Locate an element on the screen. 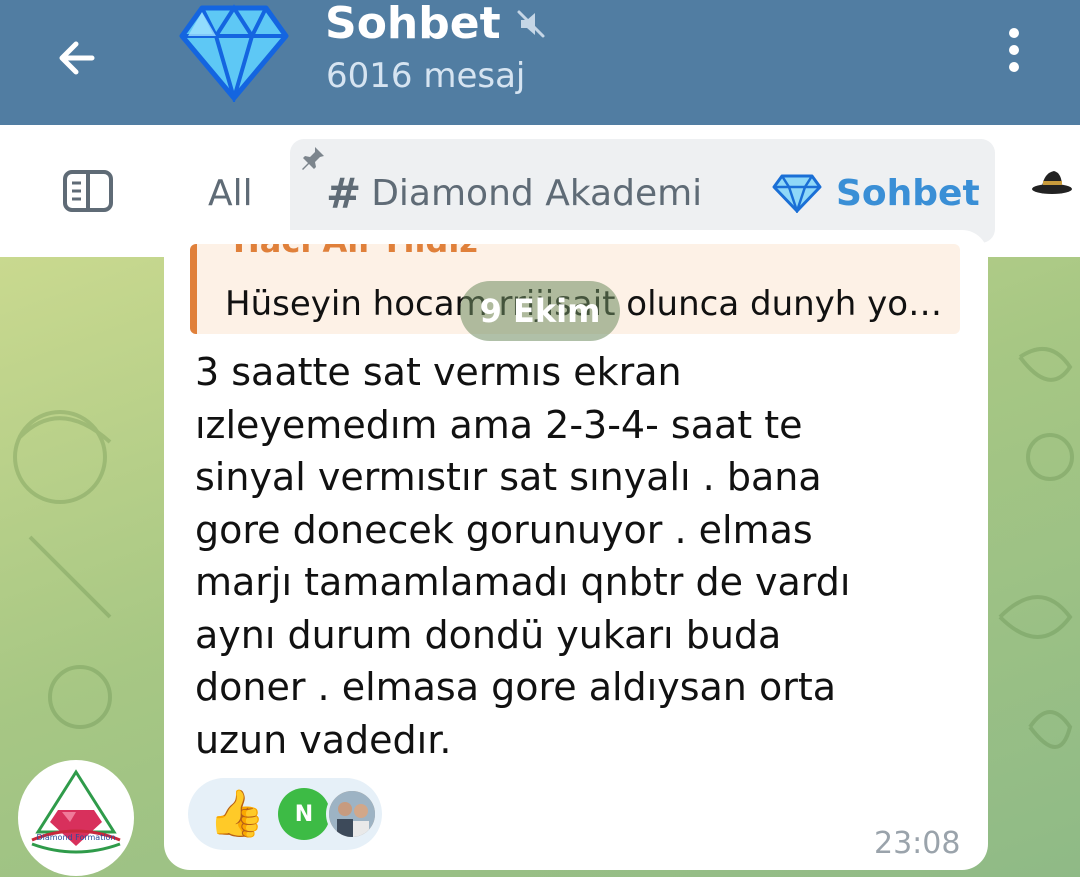  diamond-formation-logo-icon: Diamond Formation is located at coordinates (76, 818).